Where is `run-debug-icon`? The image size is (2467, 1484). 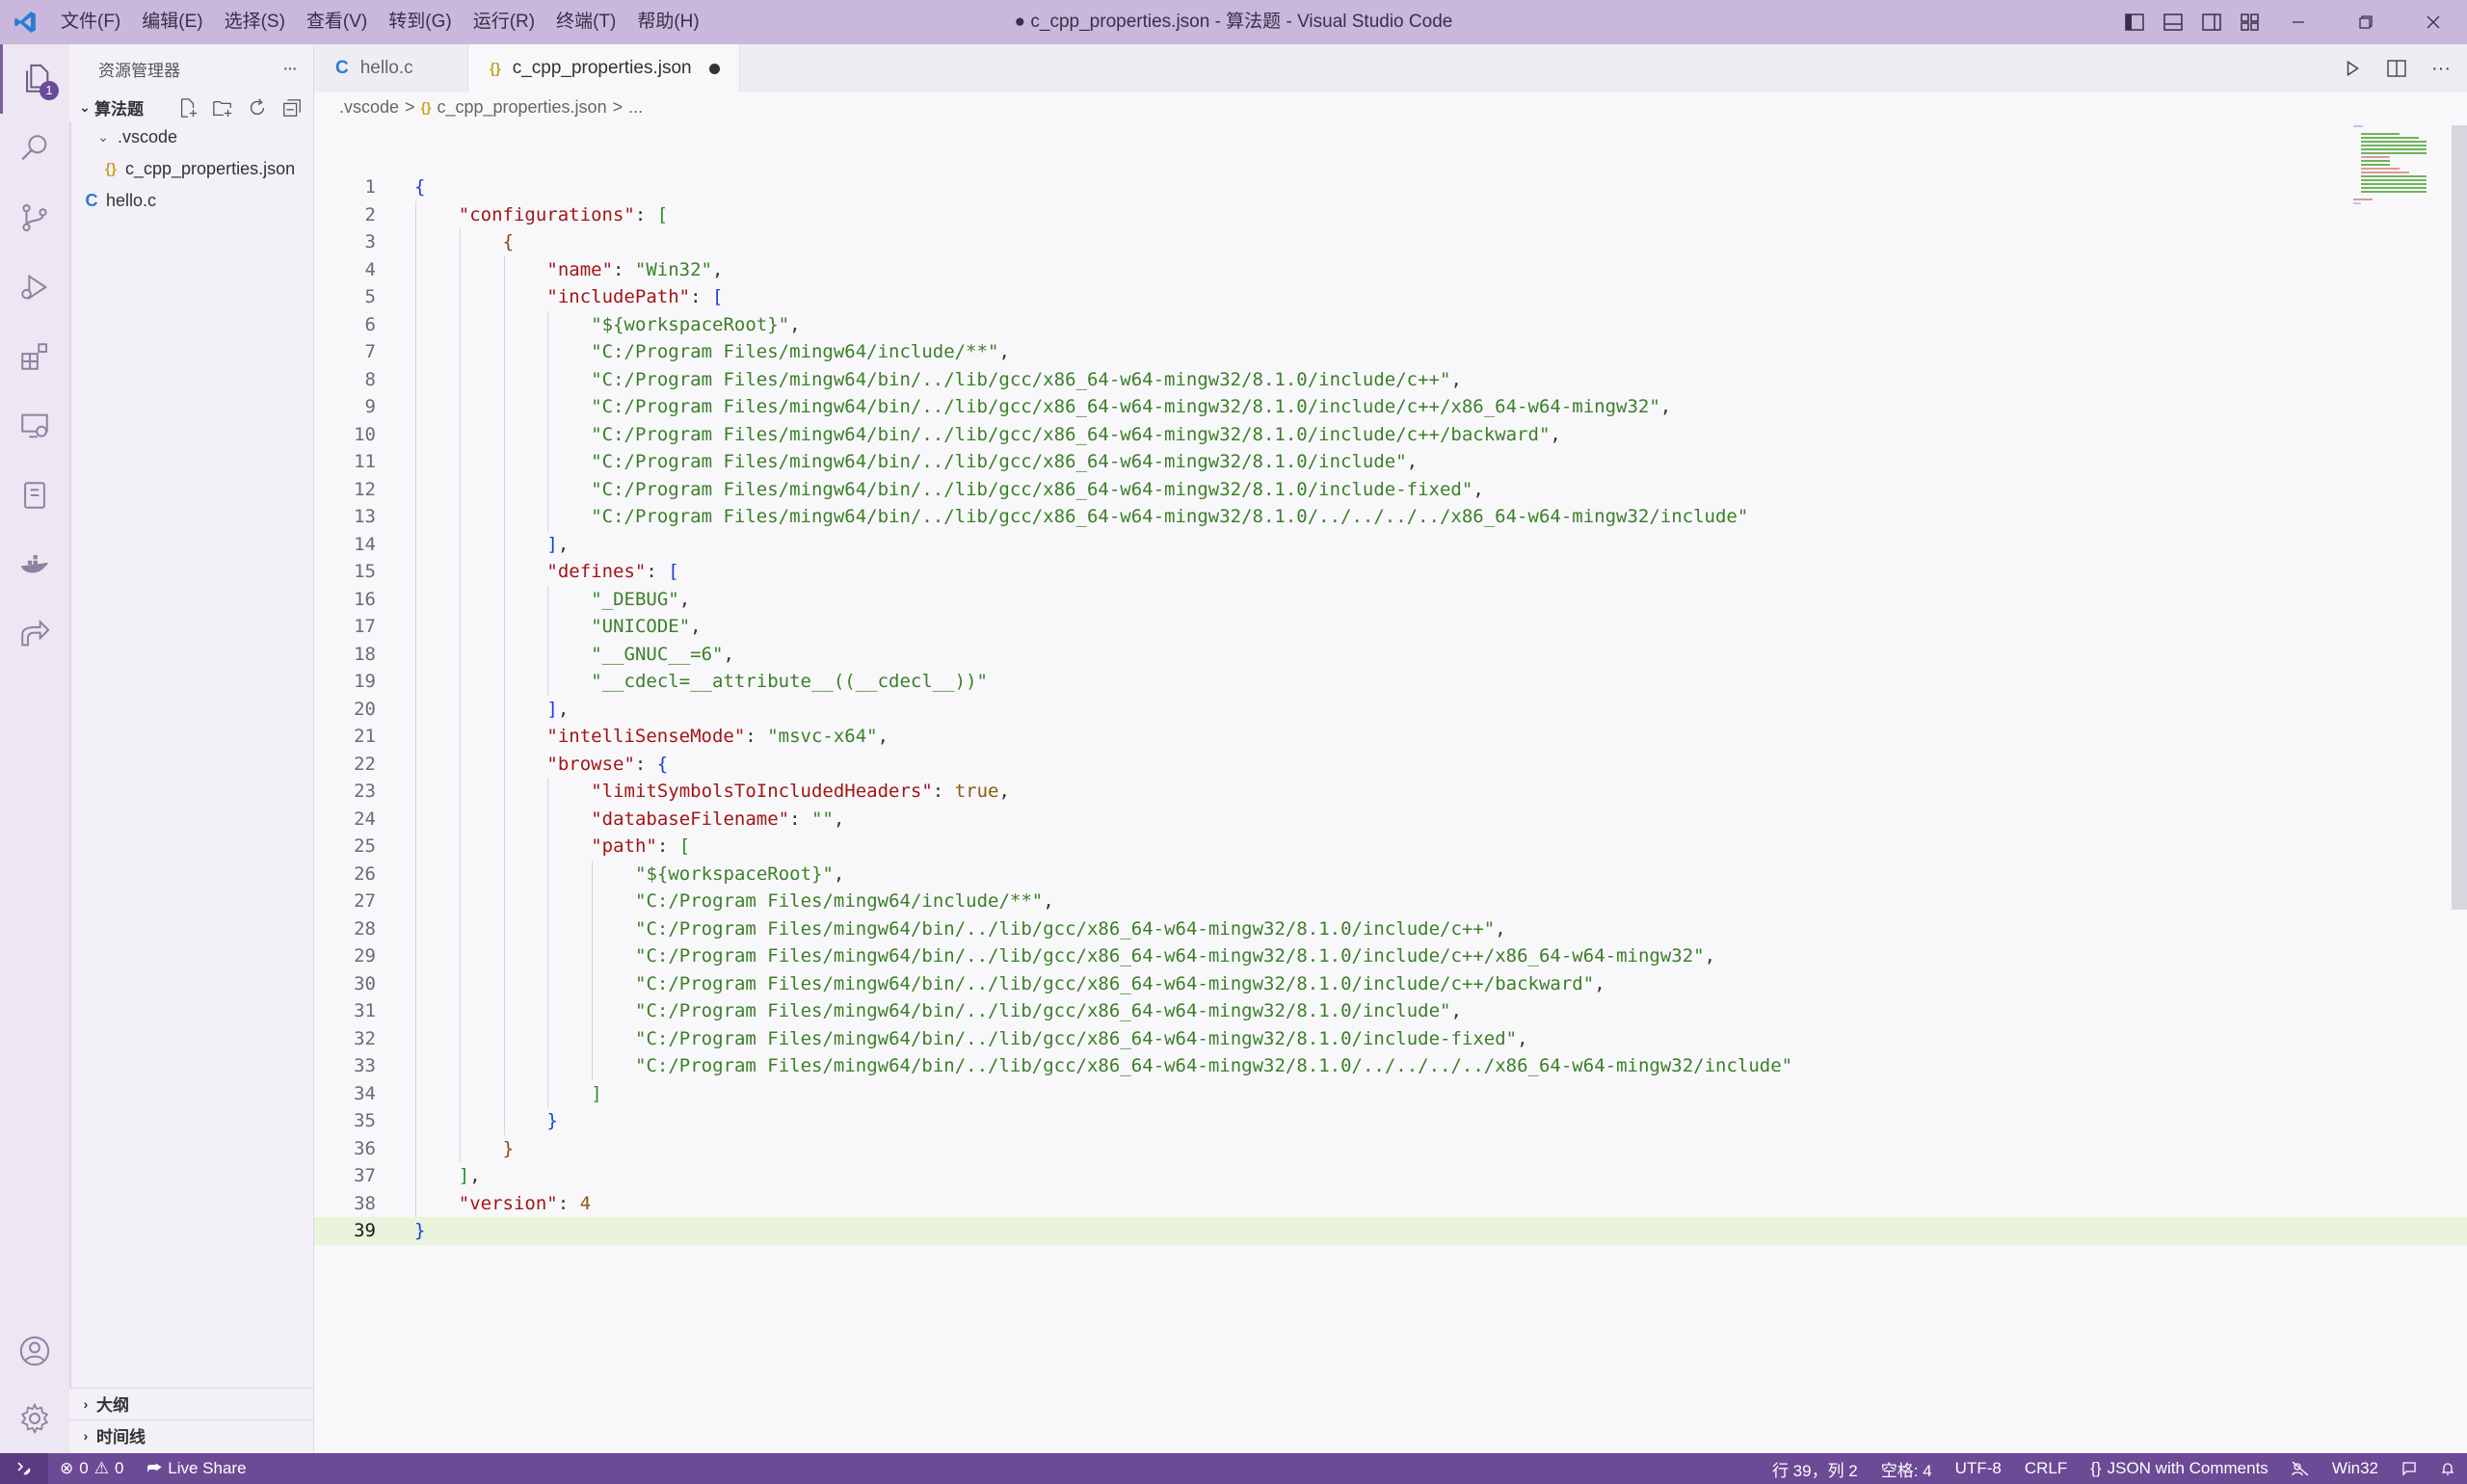 run-debug-icon is located at coordinates (34, 287).